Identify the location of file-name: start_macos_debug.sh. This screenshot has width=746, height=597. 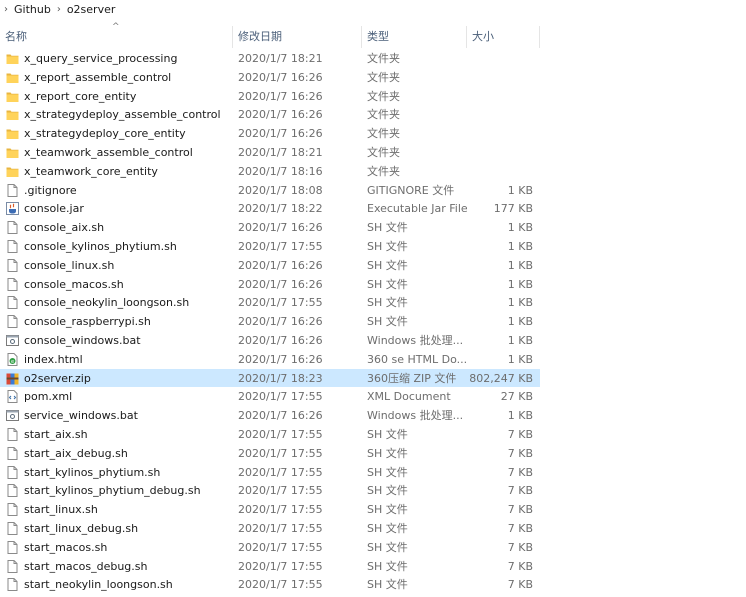
(86, 566).